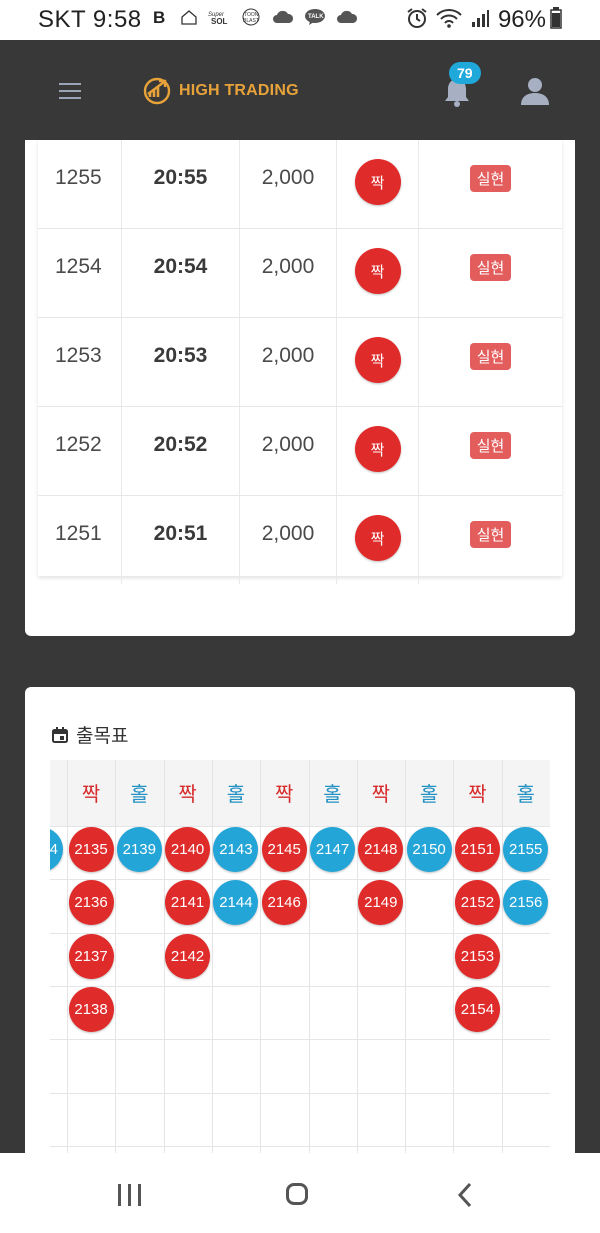  What do you see at coordinates (417, 20) in the screenshot?
I see `alarm-icon` at bounding box center [417, 20].